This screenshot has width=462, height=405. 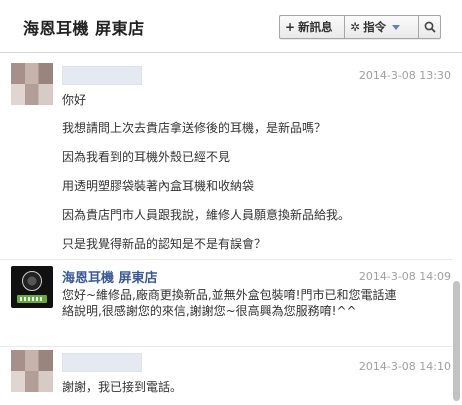 I want to click on search-button, so click(x=429, y=27).